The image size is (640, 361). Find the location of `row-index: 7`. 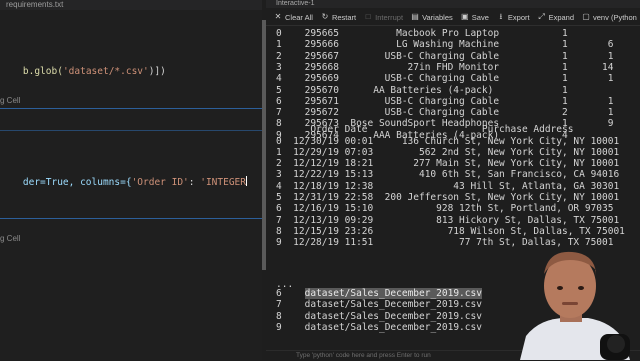

row-index: 7 is located at coordinates (279, 305).